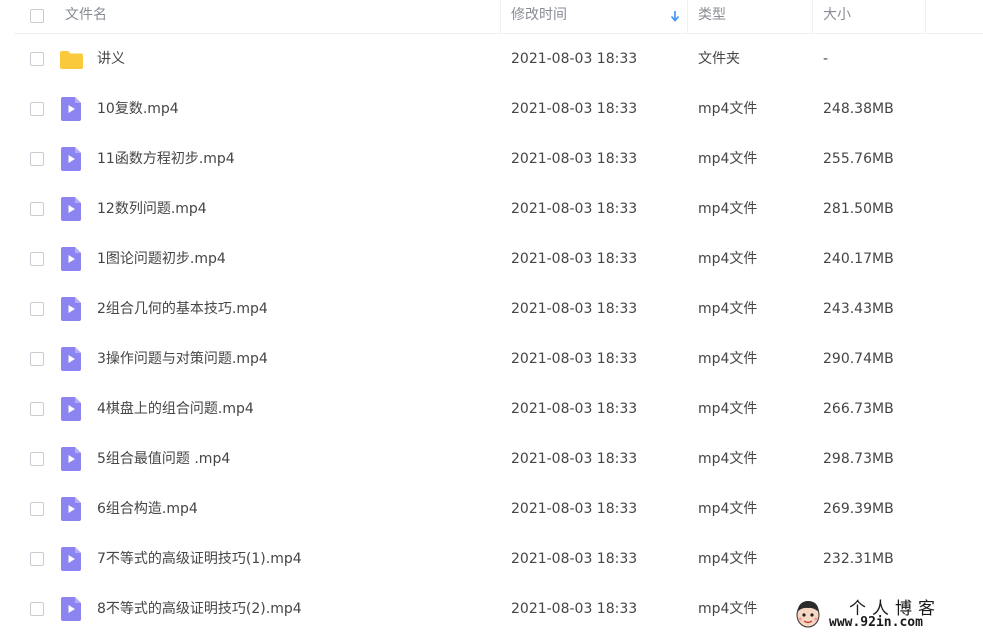 This screenshot has width=983, height=637. I want to click on table-row: 10复数.mp4 2021-08-03 18:33 mp4文件 248.38MB, so click(498, 109).